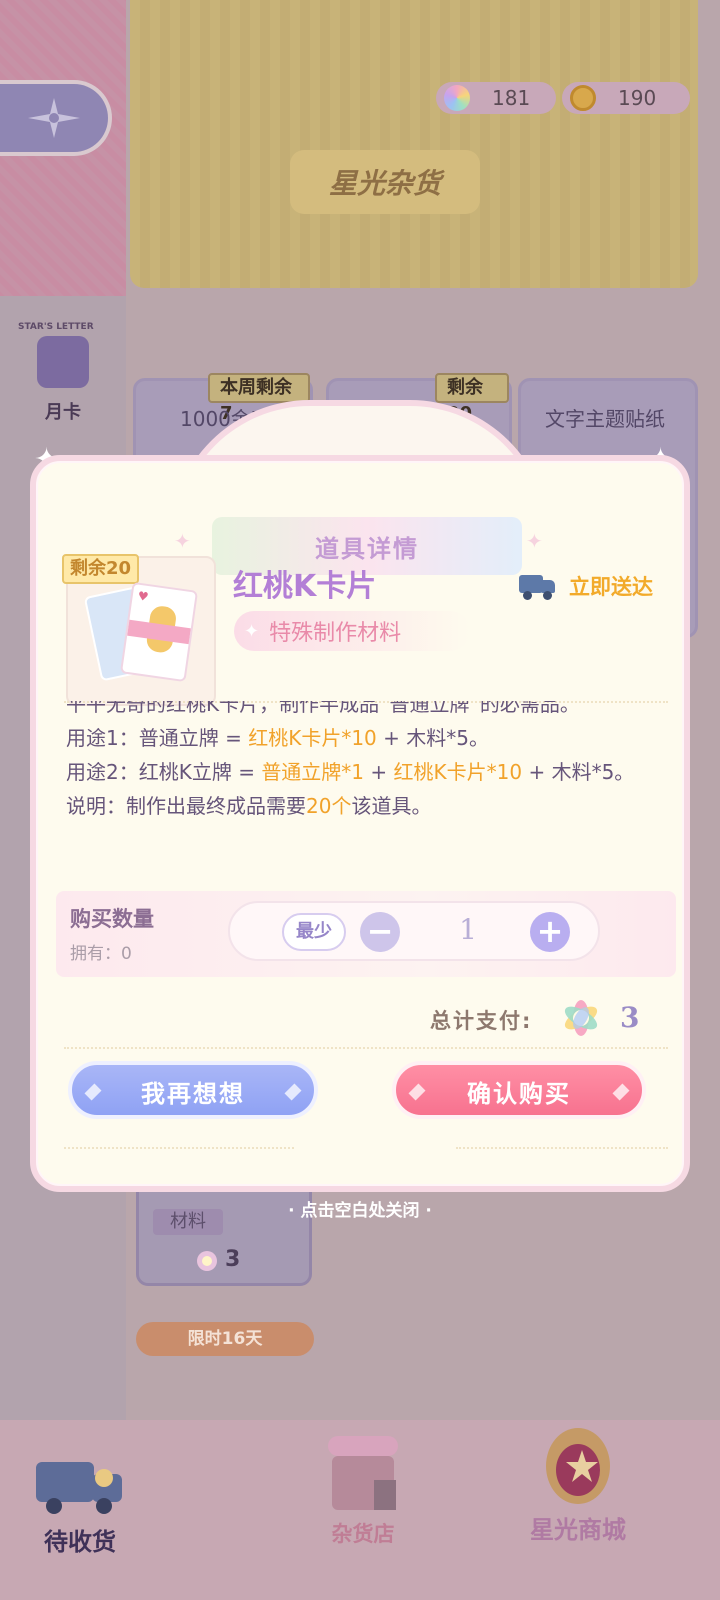  Describe the element at coordinates (323, 708) in the screenshot. I see `desc-line: 平平无奇的红桃K卡片，制作半成品“普通立牌”的必需品。` at that location.